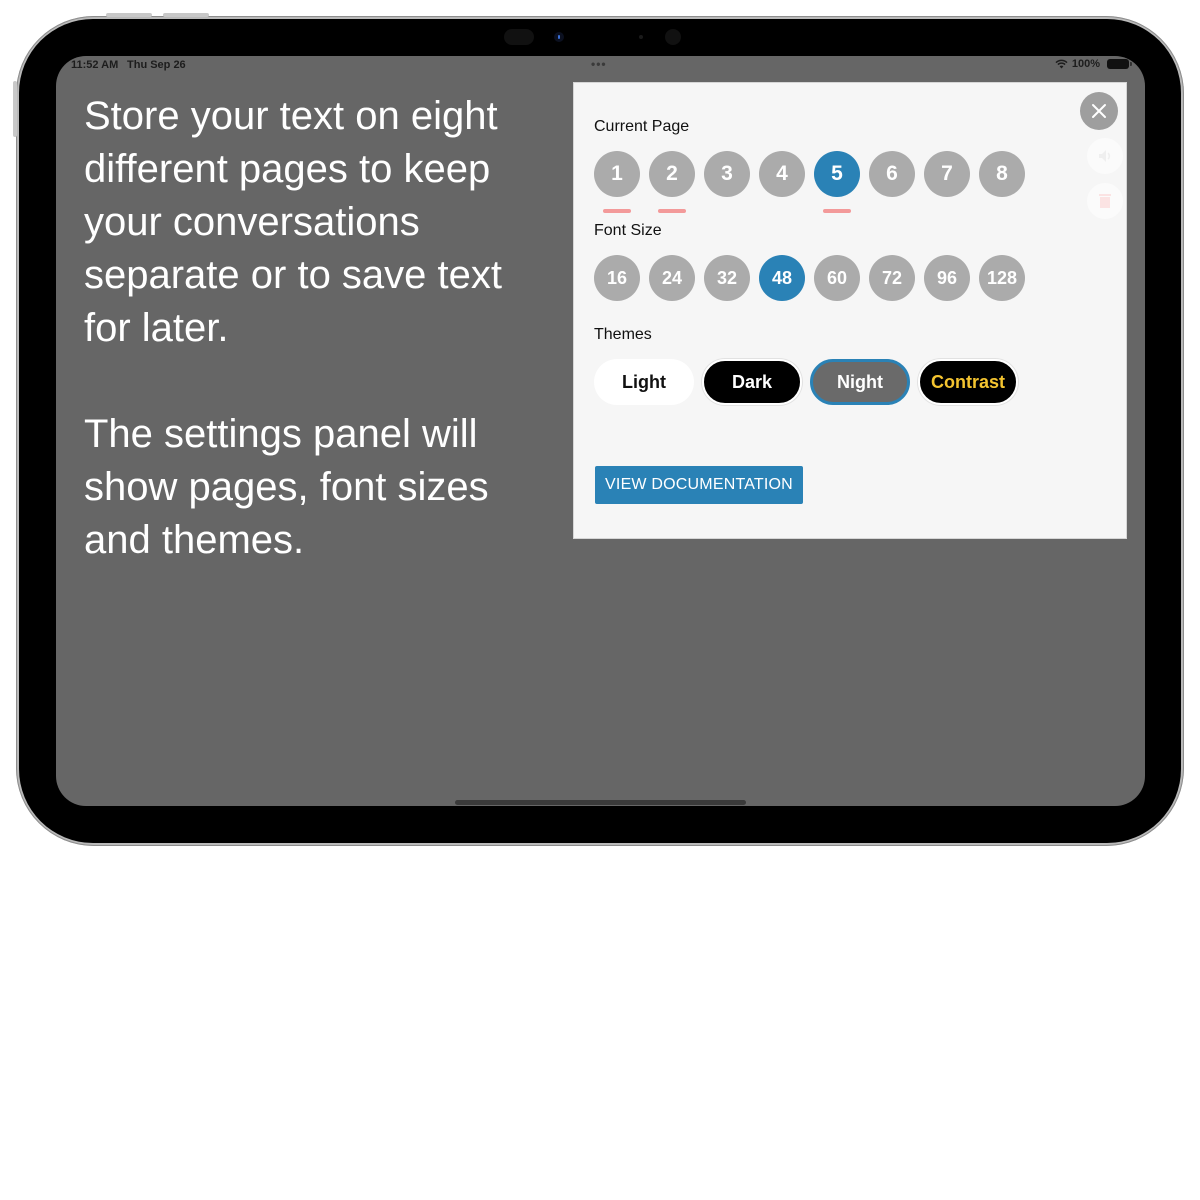 This screenshot has height=1200, width=1200. I want to click on speaker-button, so click(1105, 156).